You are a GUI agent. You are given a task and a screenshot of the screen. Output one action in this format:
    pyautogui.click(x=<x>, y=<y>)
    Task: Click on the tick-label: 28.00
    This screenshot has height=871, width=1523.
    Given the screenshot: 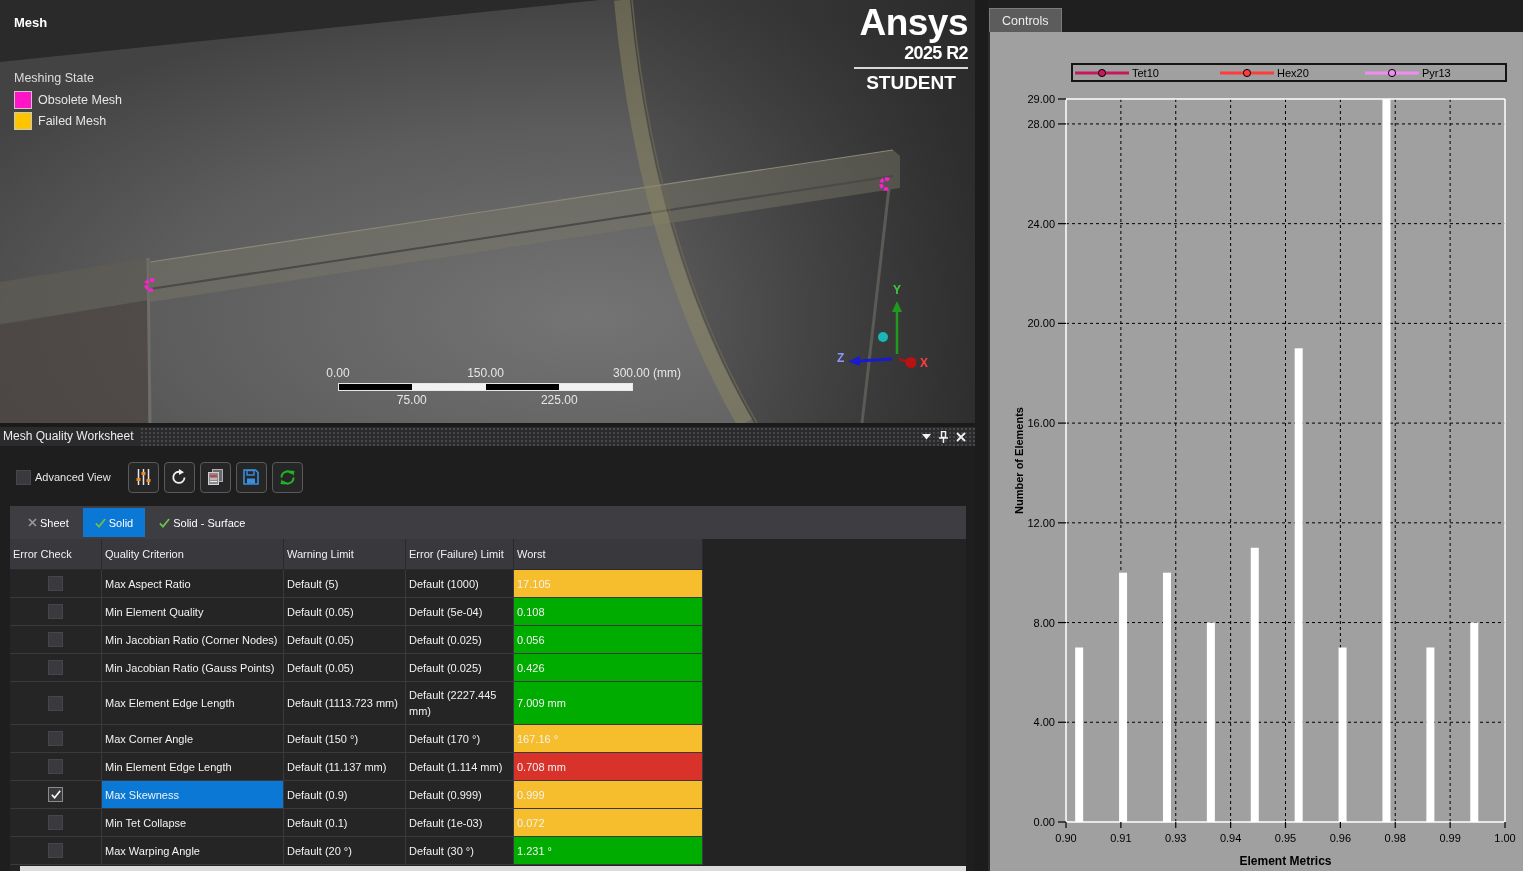 What is the action you would take?
    pyautogui.click(x=1041, y=123)
    